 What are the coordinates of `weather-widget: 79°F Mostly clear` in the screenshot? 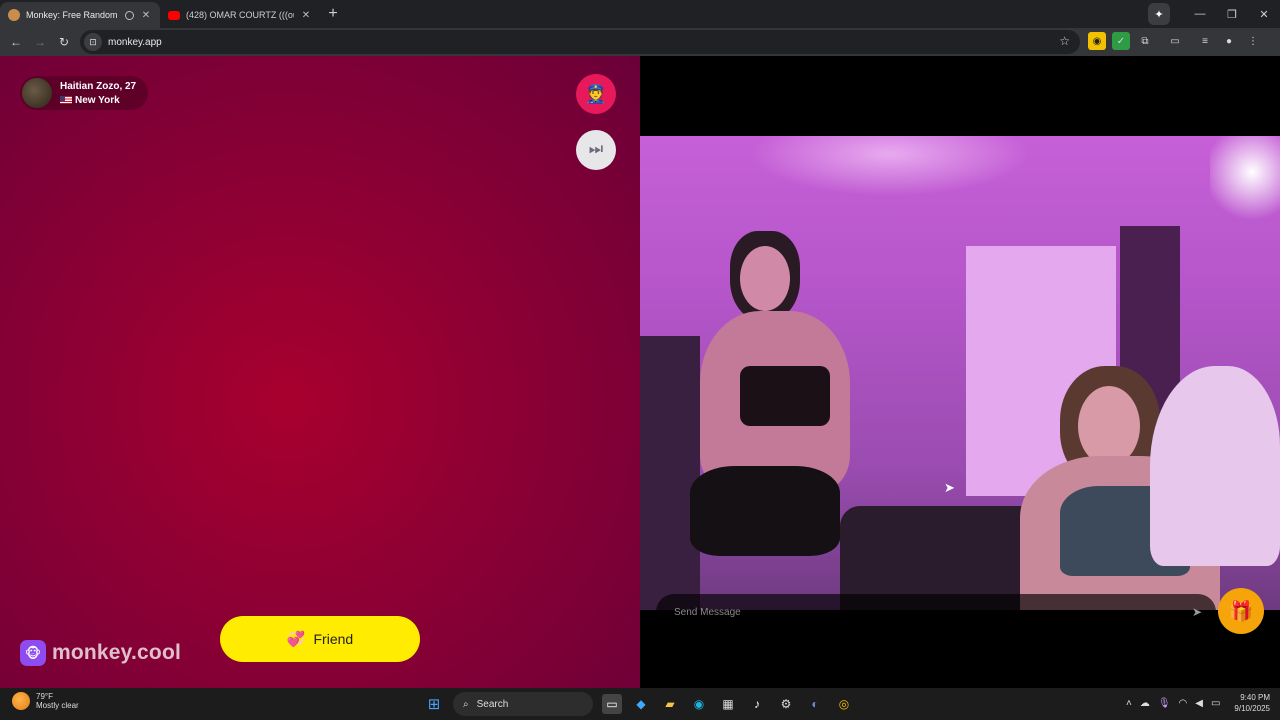 It's located at (45, 701).